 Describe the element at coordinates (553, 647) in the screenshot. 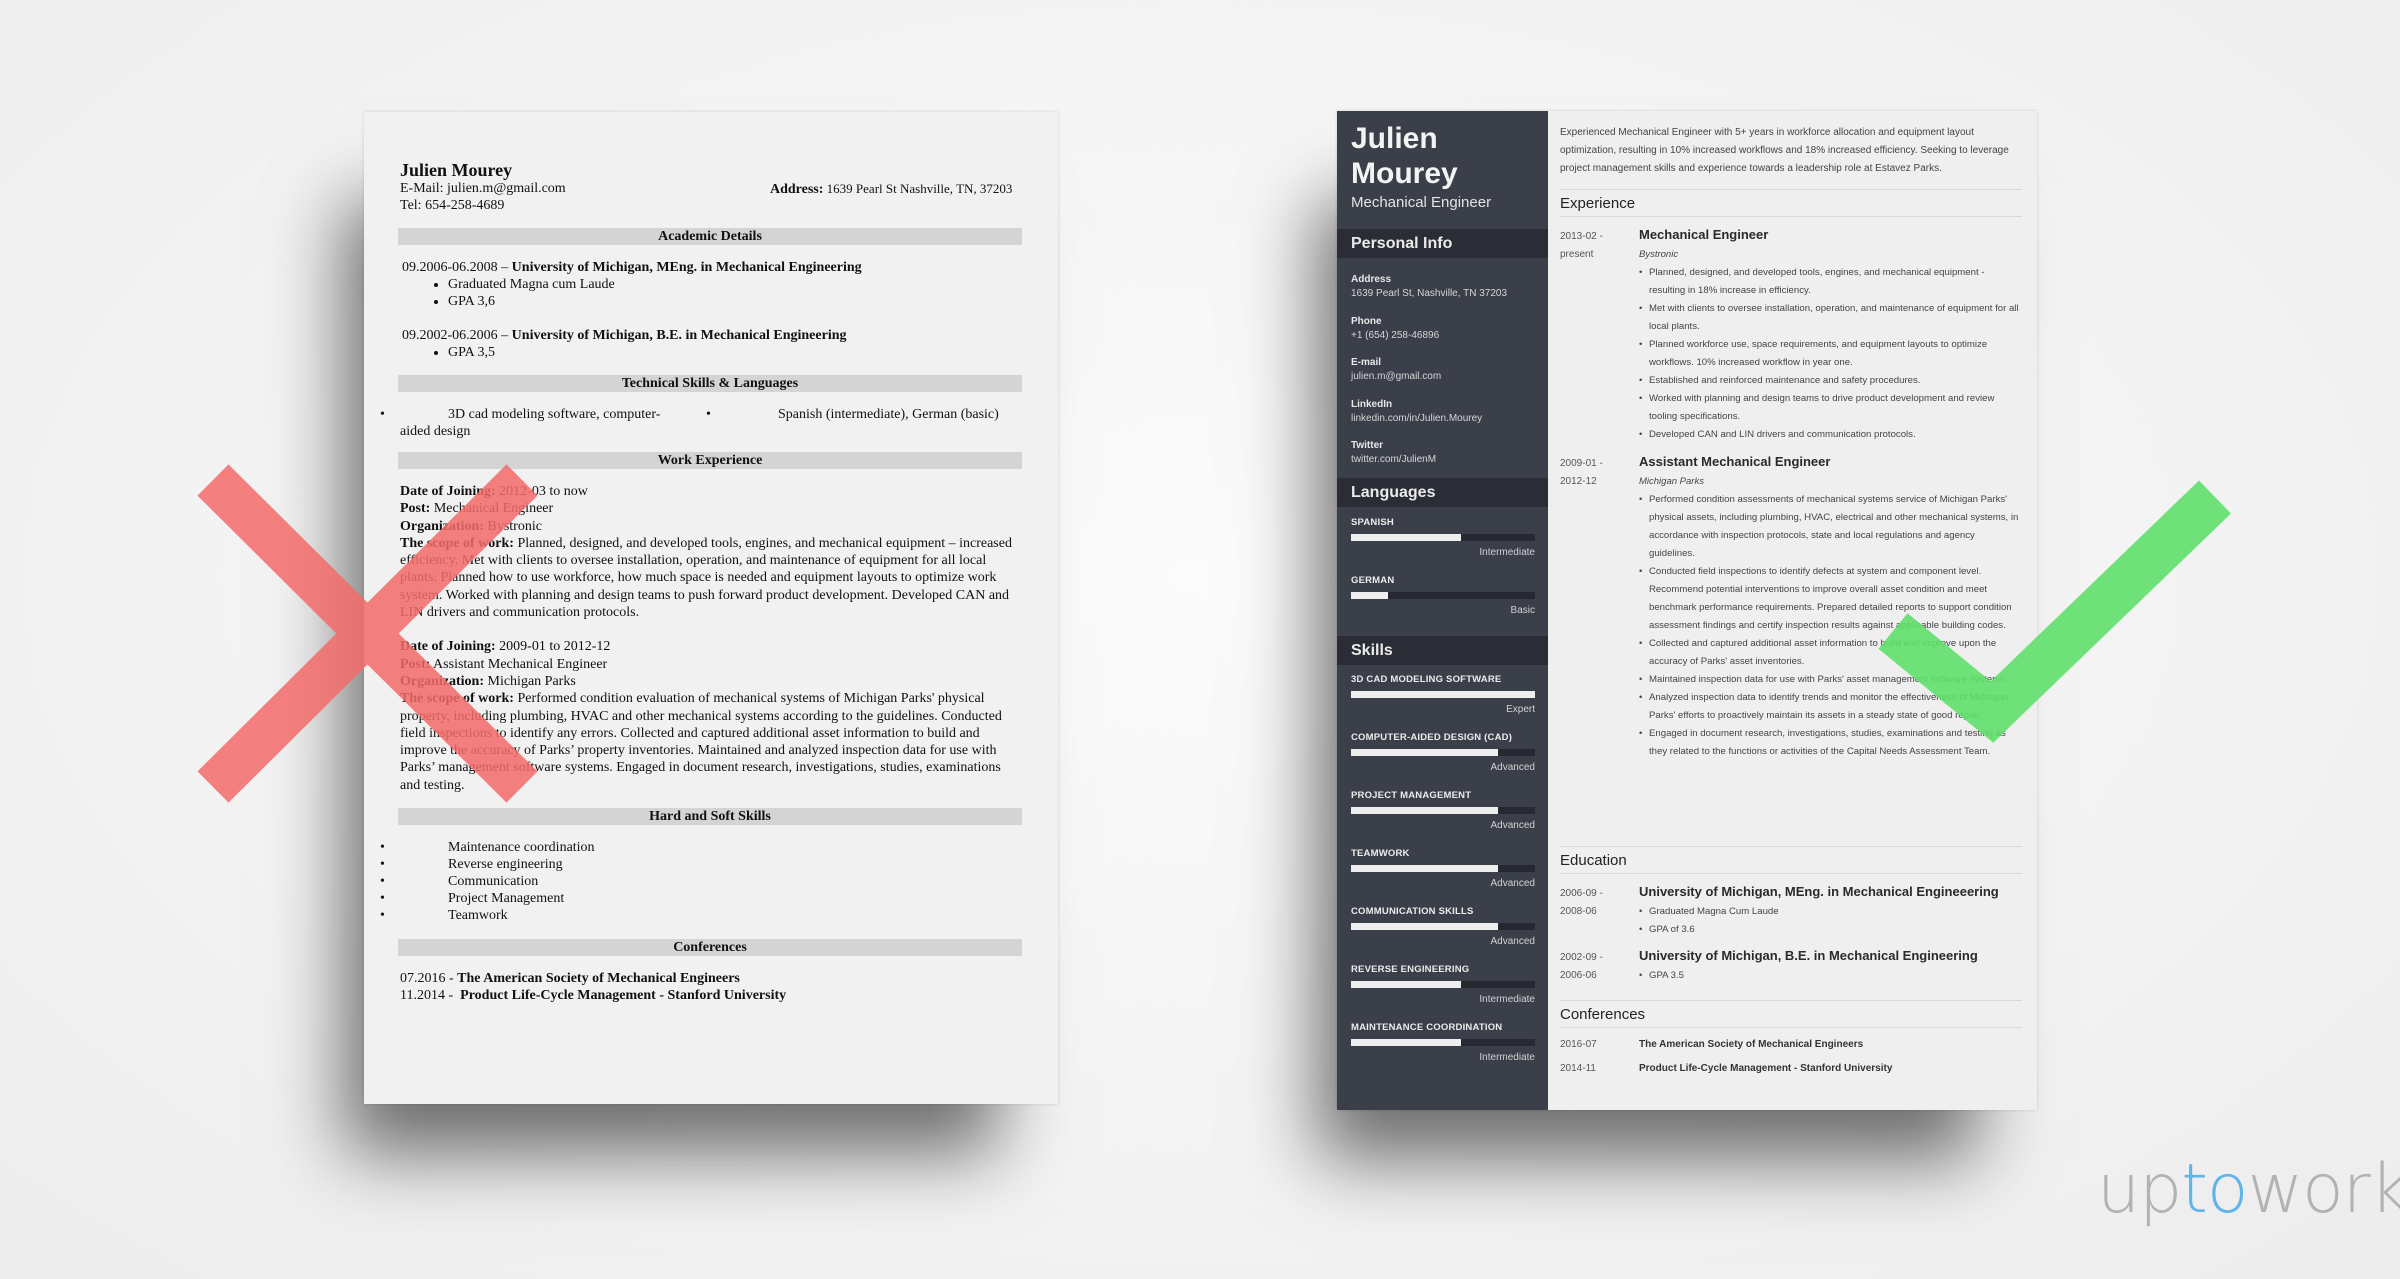

I see `field-value: 2009-01 to 2012-12` at that location.